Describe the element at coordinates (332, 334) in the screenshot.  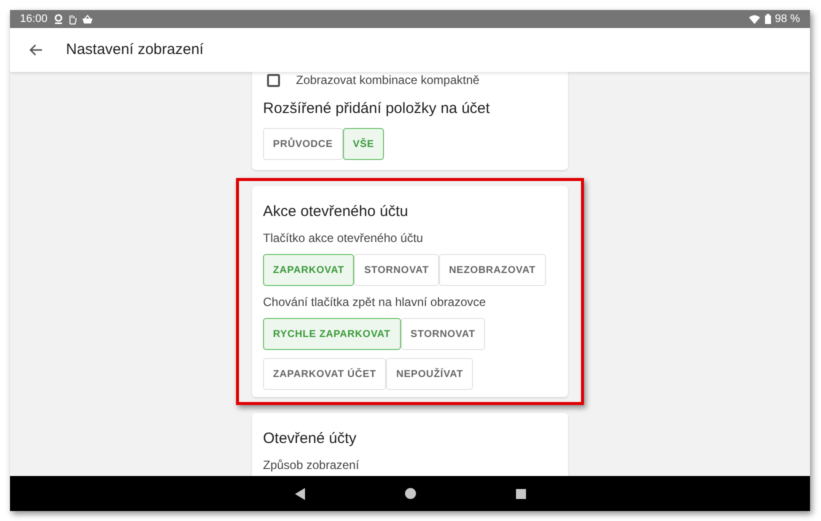
I see `option-button: RYCHLE ZAPARKOVAT` at that location.